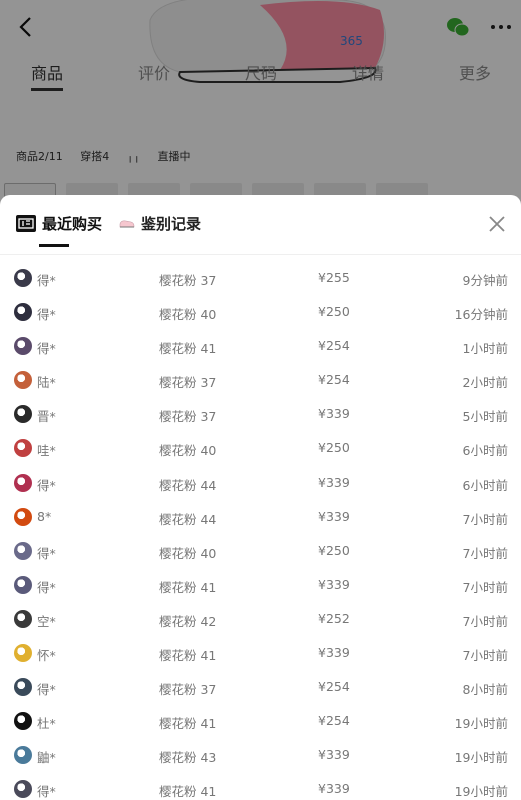 This screenshot has width=521, height=800. Describe the element at coordinates (485, 417) in the screenshot. I see `purchase-time: 5小时前` at that location.